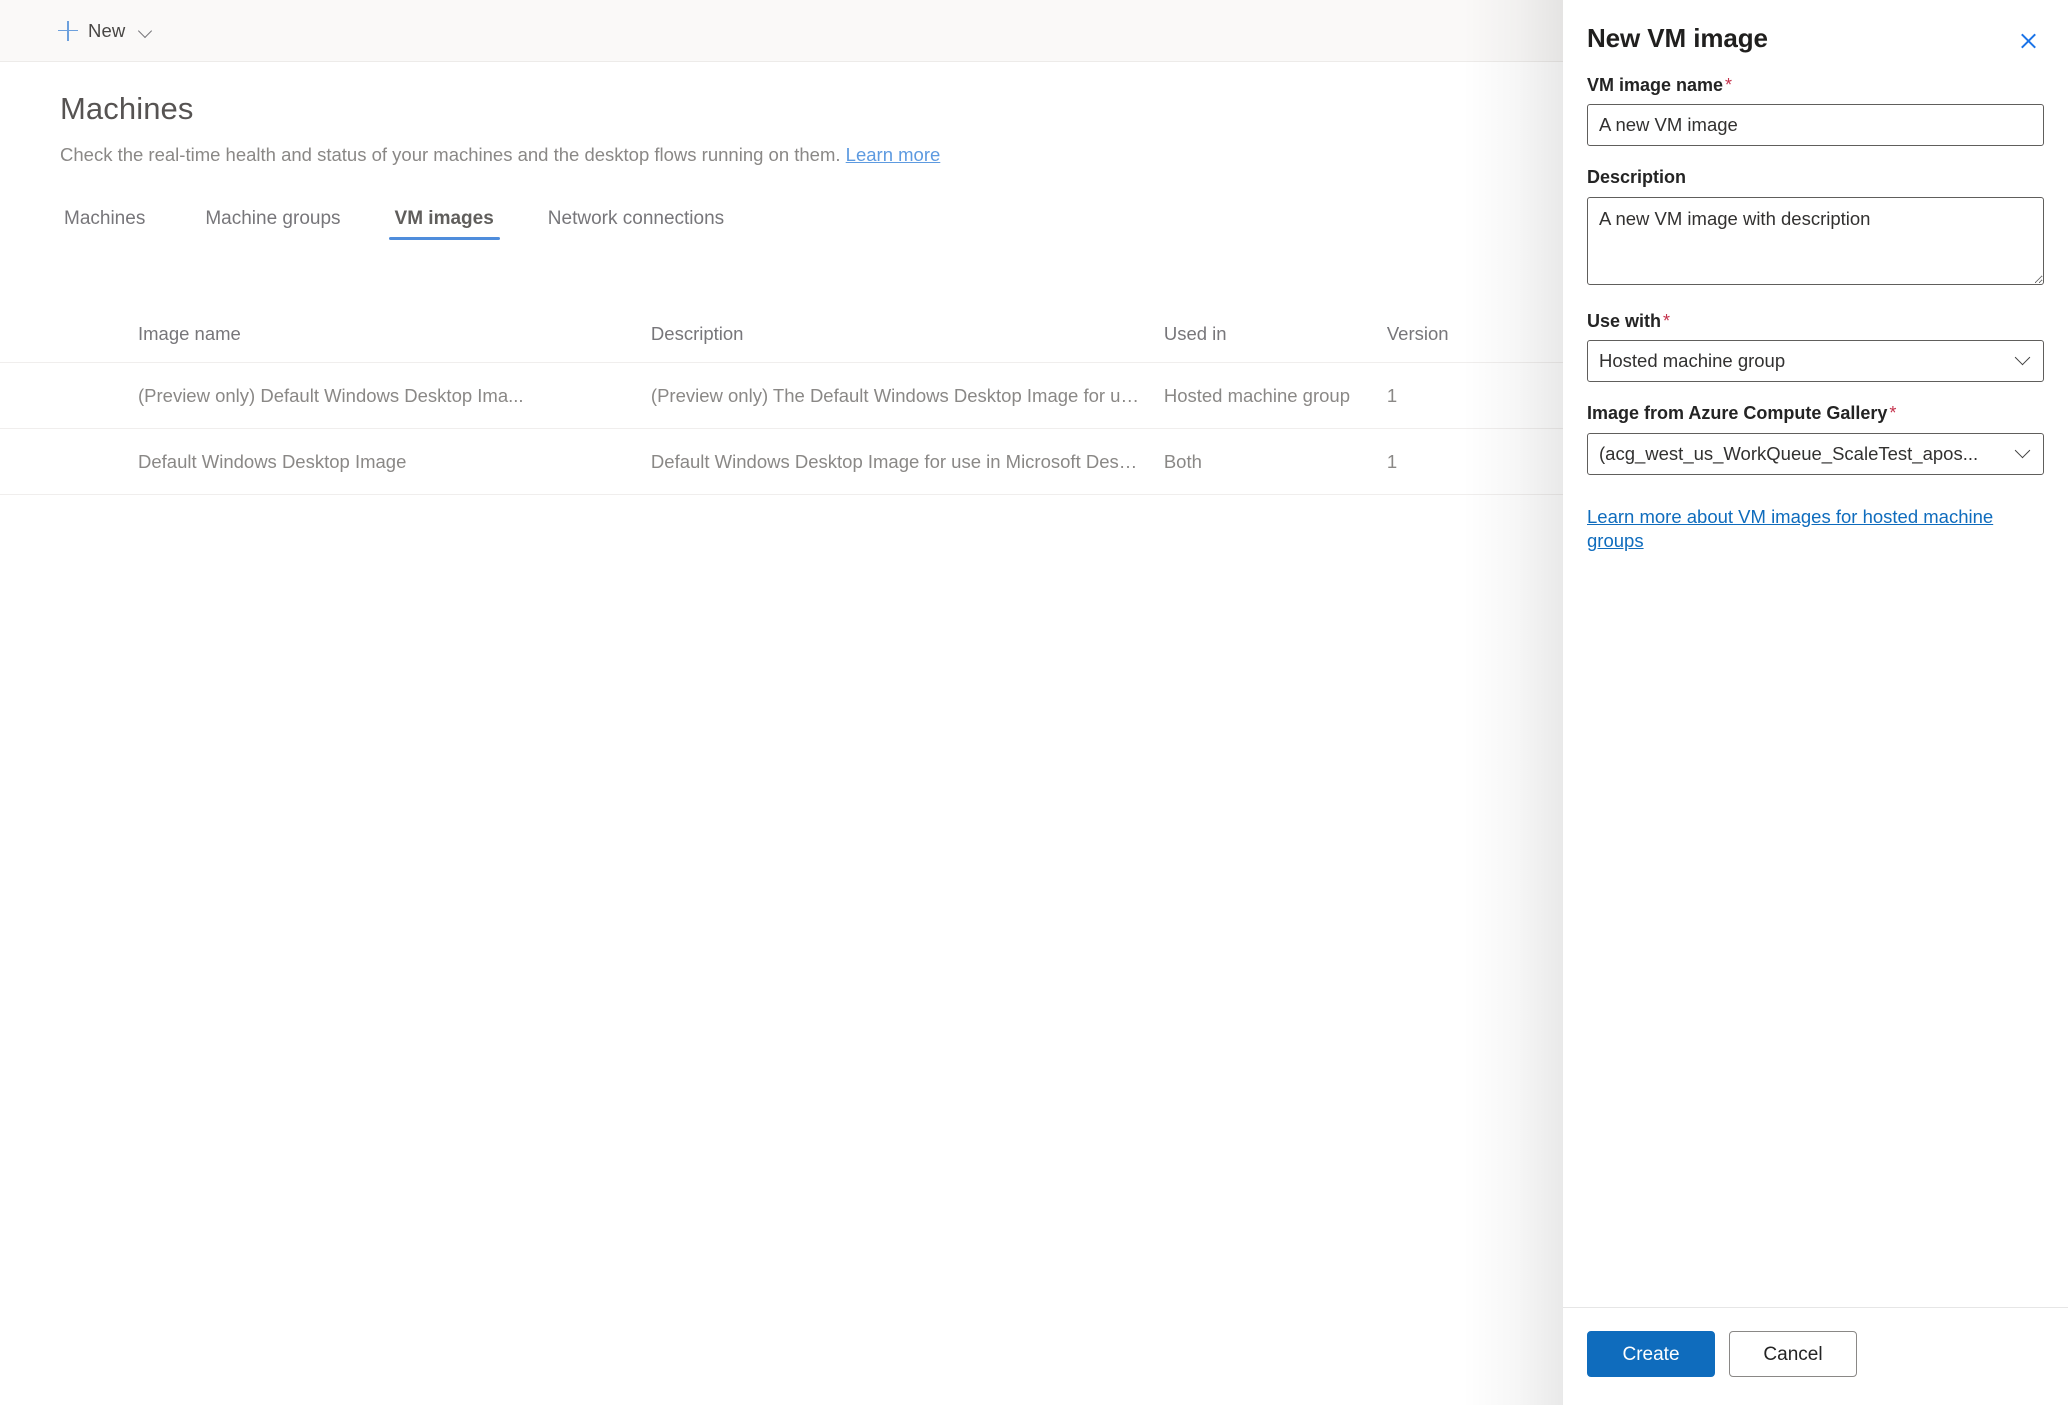 Image resolution: width=2068 pixels, height=1405 pixels. What do you see at coordinates (1275, 334) in the screenshot?
I see `column-header-used-in: Used in` at bounding box center [1275, 334].